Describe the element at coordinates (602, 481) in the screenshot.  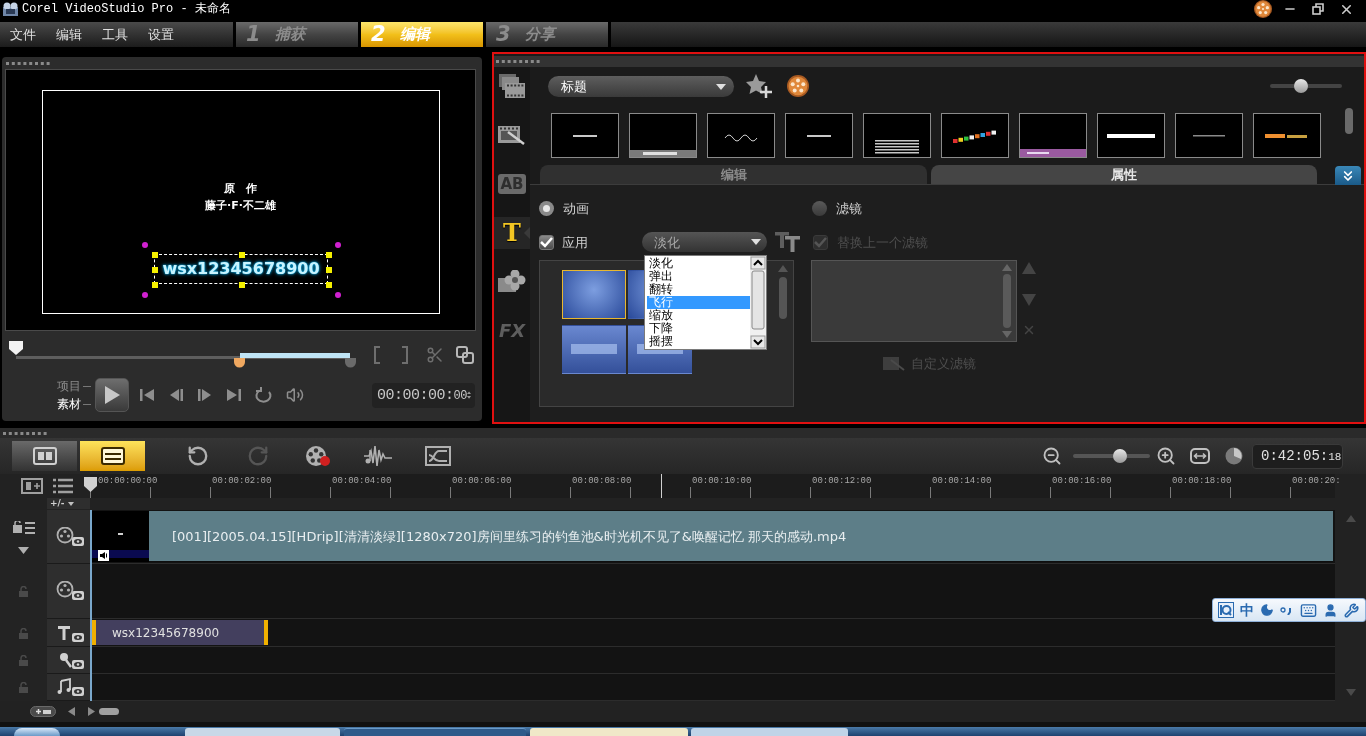
I see `ruler-label: 00:00:08:00` at that location.